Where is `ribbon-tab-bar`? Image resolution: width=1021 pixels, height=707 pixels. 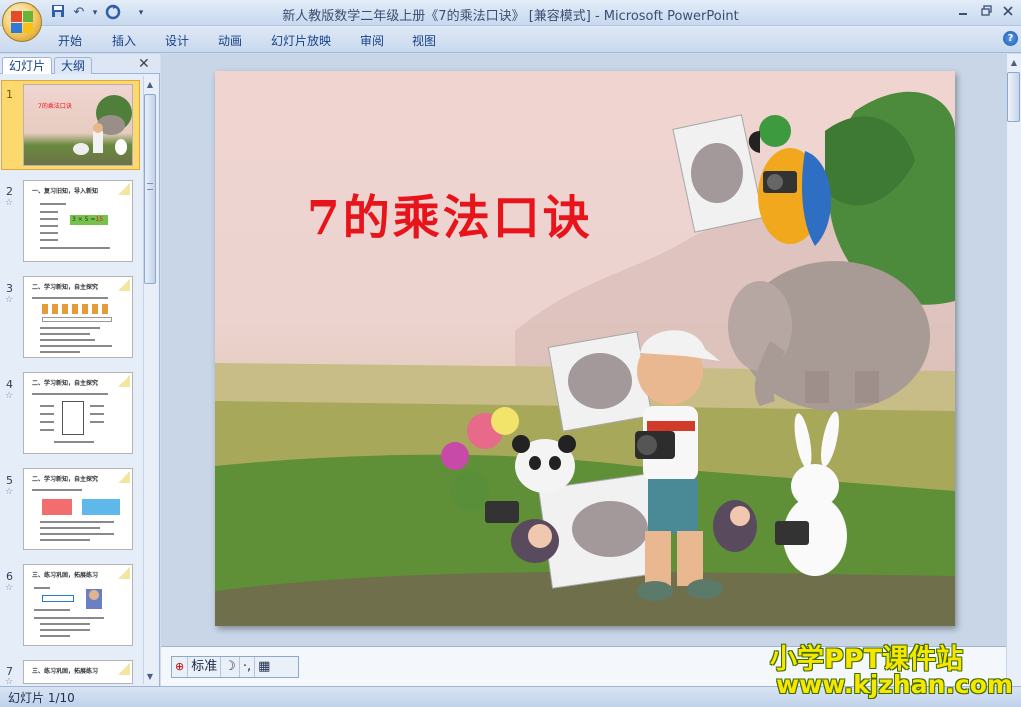
ribbon-tab-bar is located at coordinates (510, 39).